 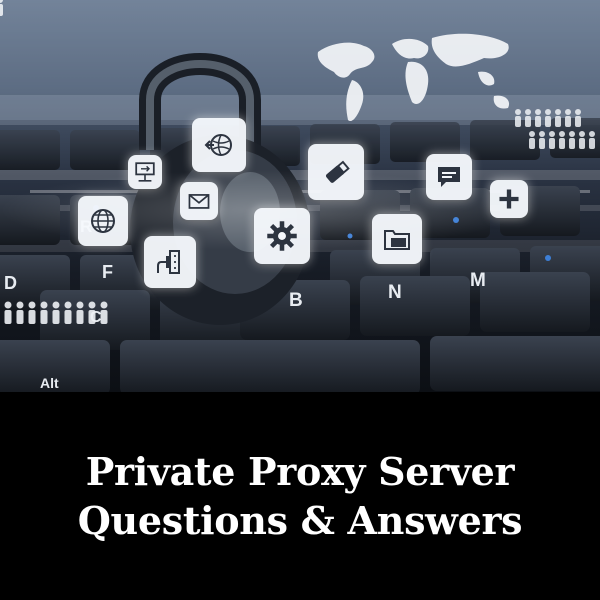 I want to click on plus-tile, so click(x=509, y=199).